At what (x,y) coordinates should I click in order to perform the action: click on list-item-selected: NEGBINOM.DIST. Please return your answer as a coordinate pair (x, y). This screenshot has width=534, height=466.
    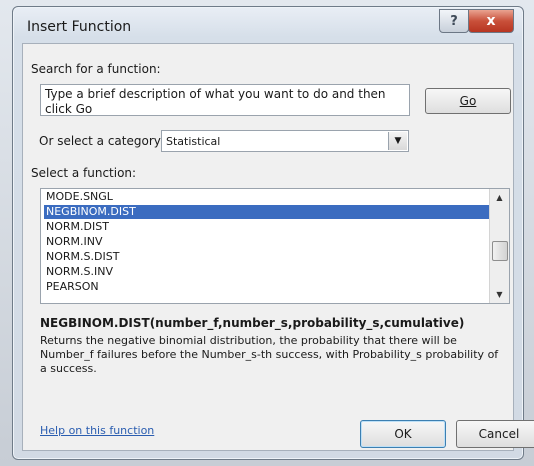
    Looking at the image, I should click on (267, 212).